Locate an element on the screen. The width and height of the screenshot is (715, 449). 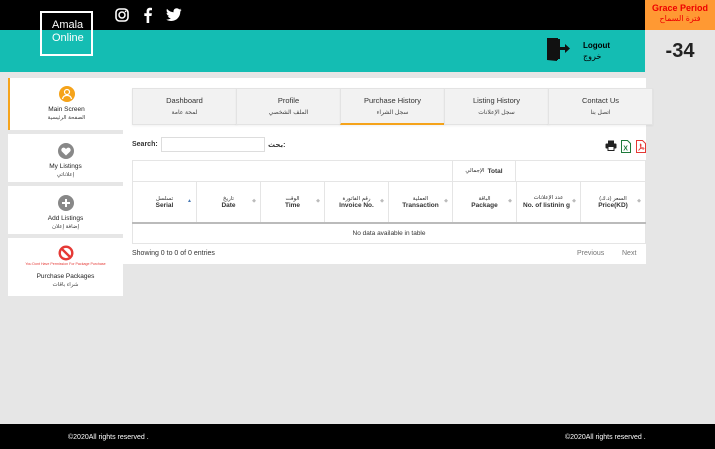
sidebar-item-sublabel: شراء باقات is located at coordinates (65, 285).